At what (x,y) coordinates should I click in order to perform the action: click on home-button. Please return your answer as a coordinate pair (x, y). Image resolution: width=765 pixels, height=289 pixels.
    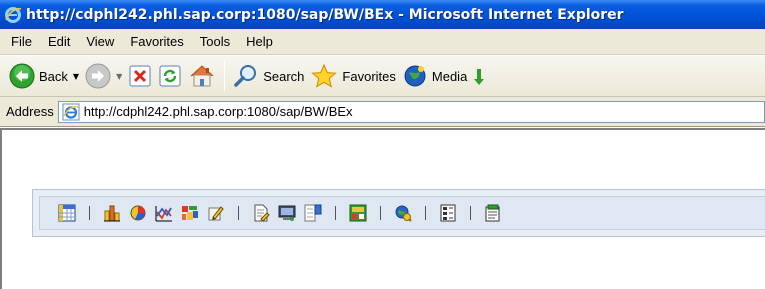
    Looking at the image, I should click on (202, 76).